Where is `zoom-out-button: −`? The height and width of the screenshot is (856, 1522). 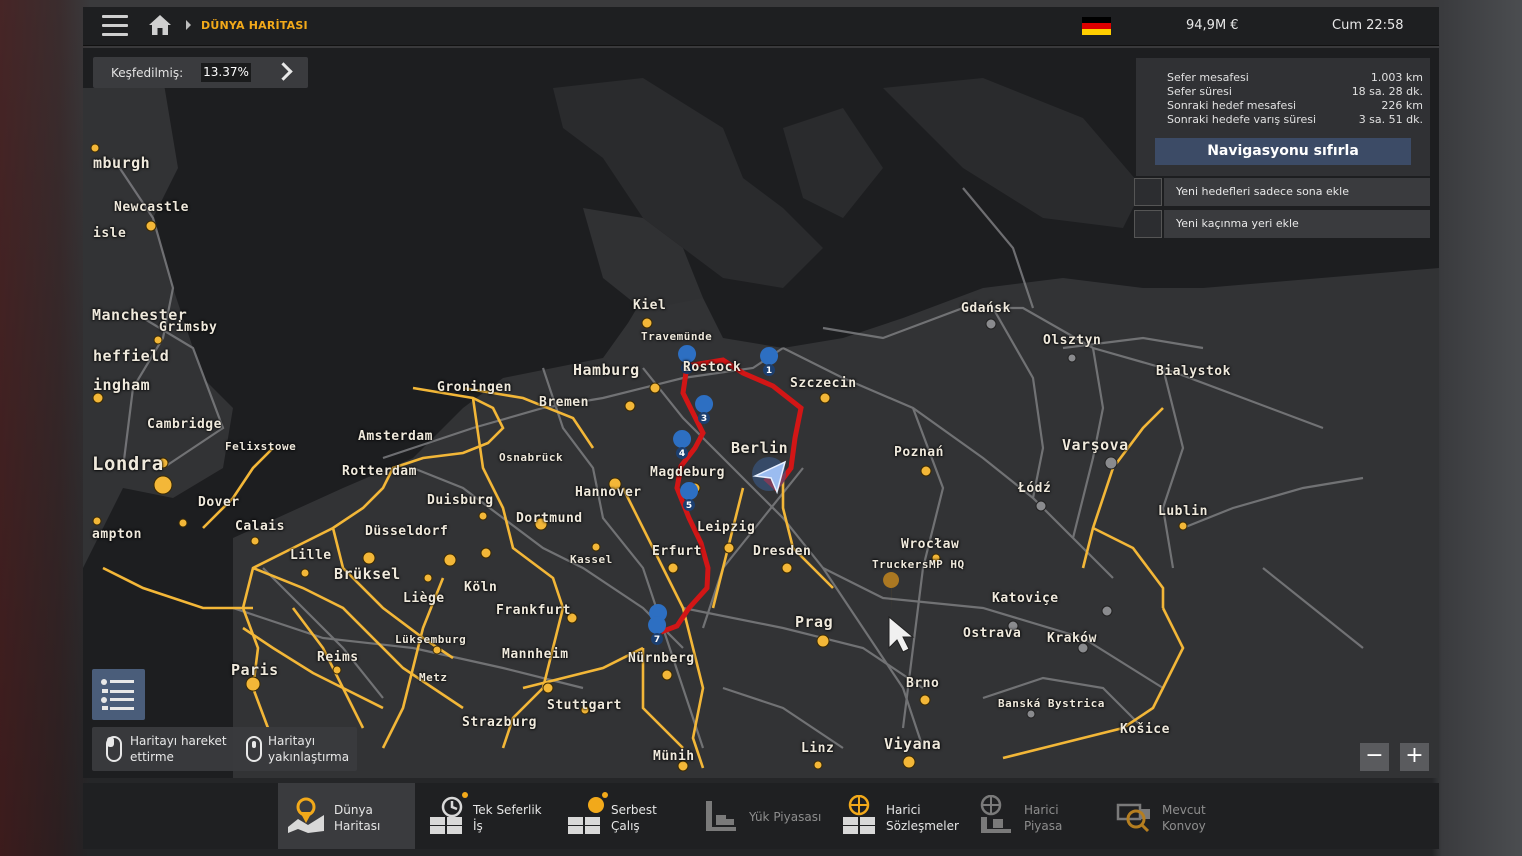 zoom-out-button: − is located at coordinates (1374, 757).